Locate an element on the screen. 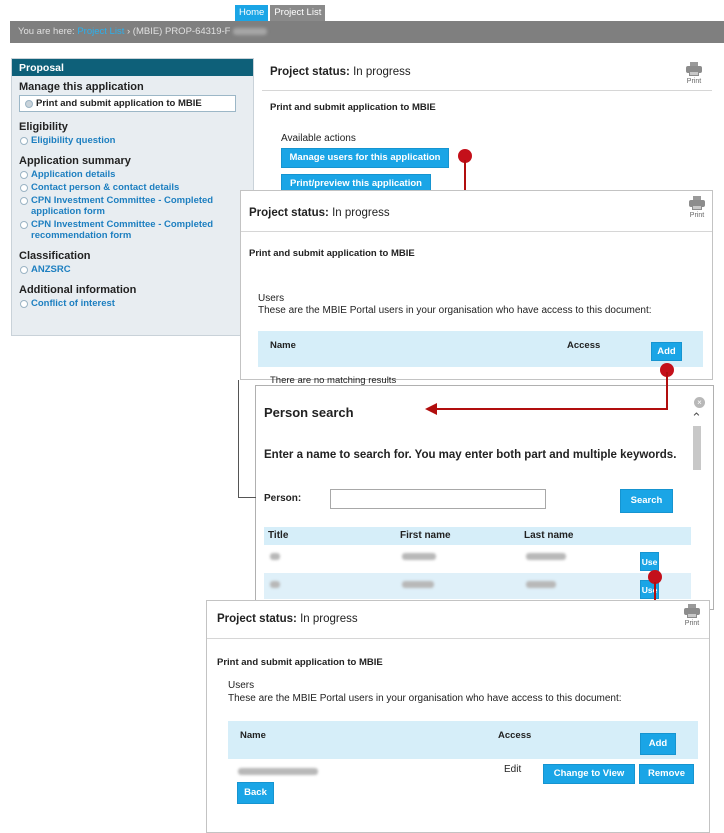  remove-button: Remove is located at coordinates (666, 774).